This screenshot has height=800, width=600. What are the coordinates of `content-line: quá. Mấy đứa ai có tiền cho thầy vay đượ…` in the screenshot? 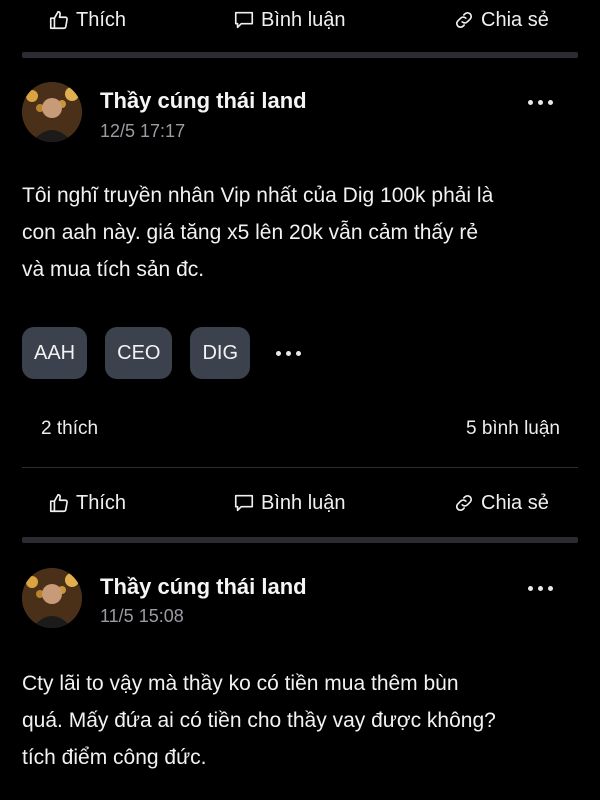 It's located at (259, 720).